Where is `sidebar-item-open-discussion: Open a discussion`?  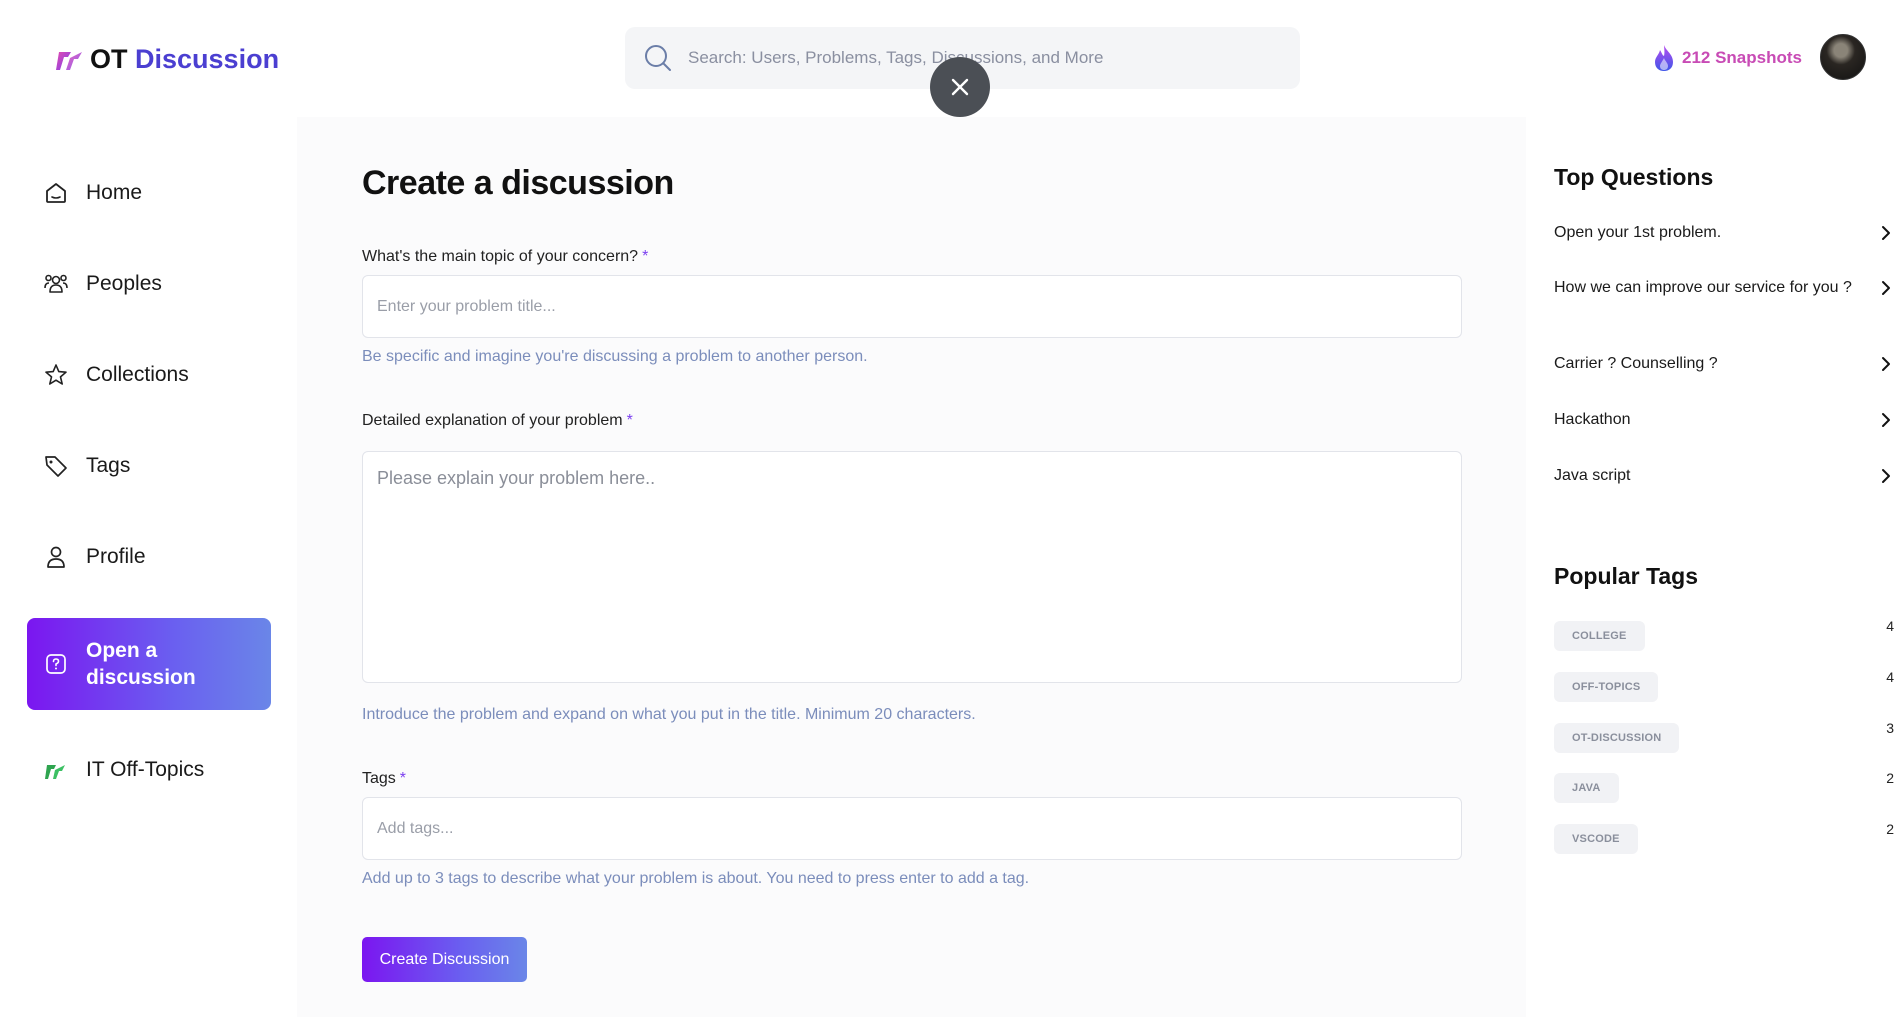
sidebar-item-open-discussion: Open a discussion is located at coordinates (149, 664).